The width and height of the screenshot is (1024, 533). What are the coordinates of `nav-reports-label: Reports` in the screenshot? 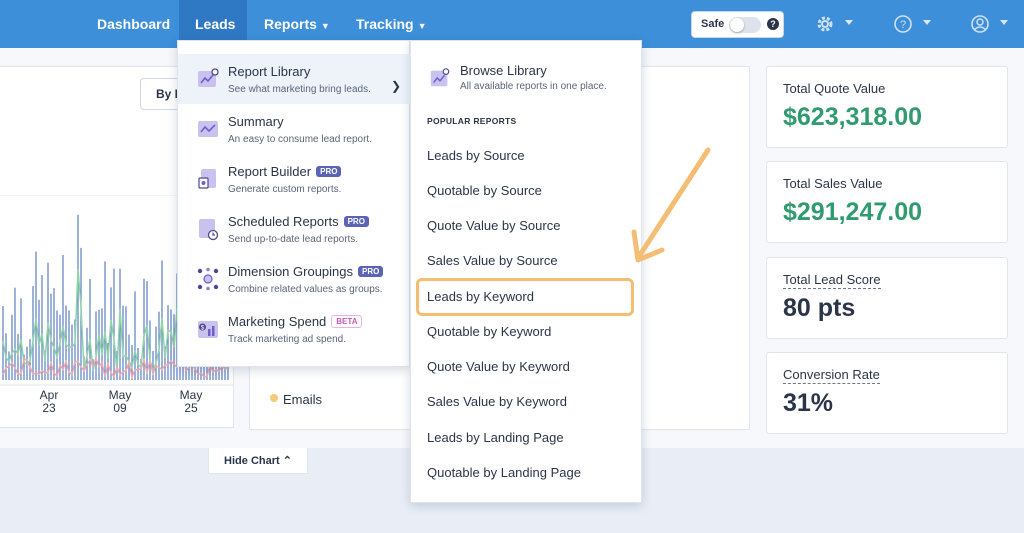 It's located at (290, 24).